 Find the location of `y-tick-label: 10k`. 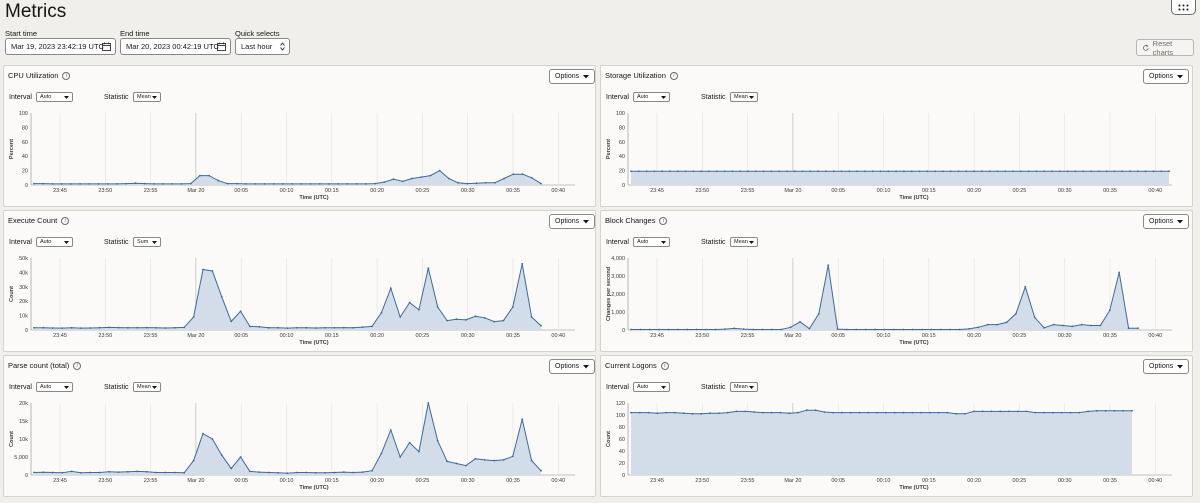

y-tick-label: 10k is located at coordinates (23, 440).